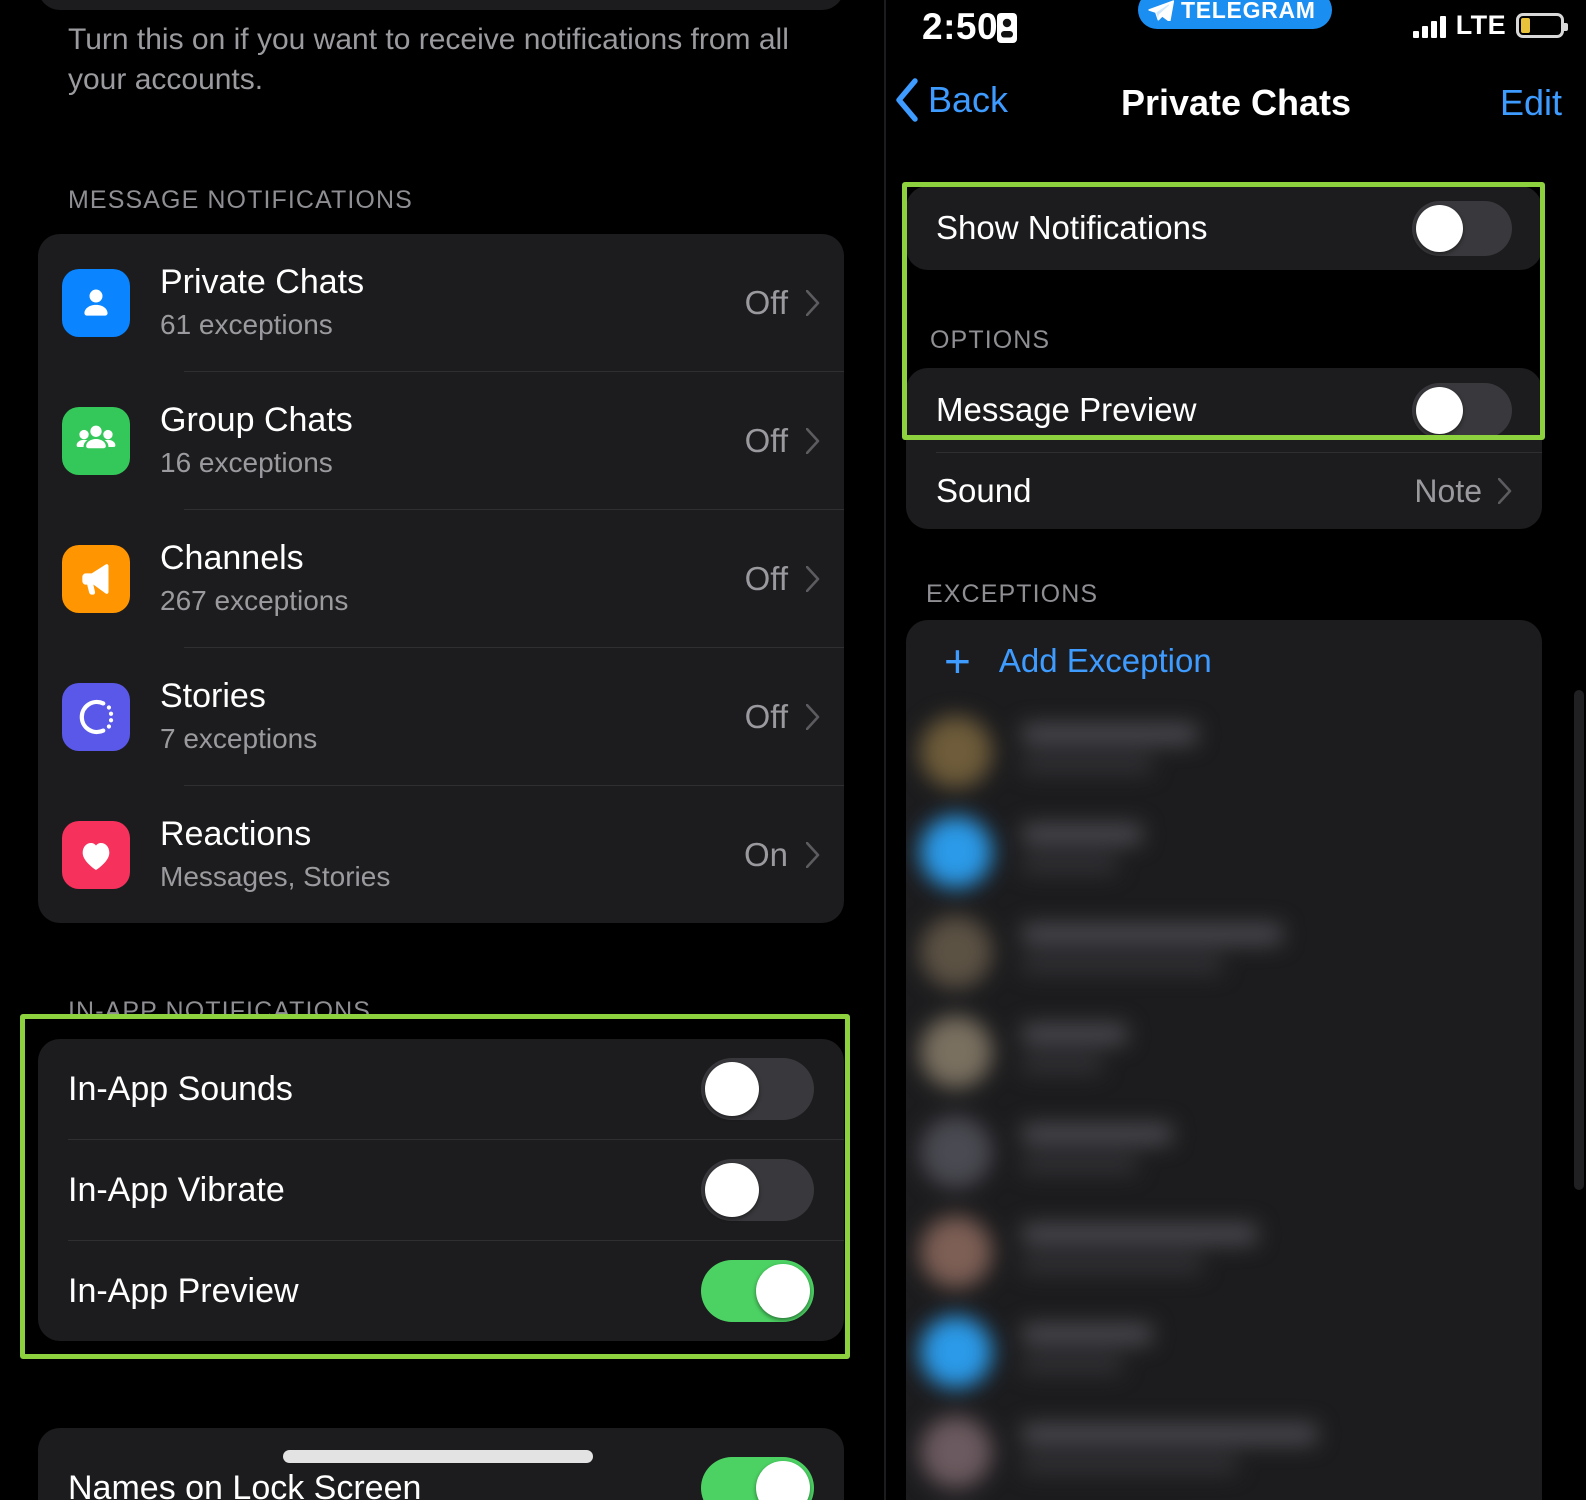 This screenshot has width=1586, height=1500. I want to click on toggle-show-notifications, so click(1462, 228).